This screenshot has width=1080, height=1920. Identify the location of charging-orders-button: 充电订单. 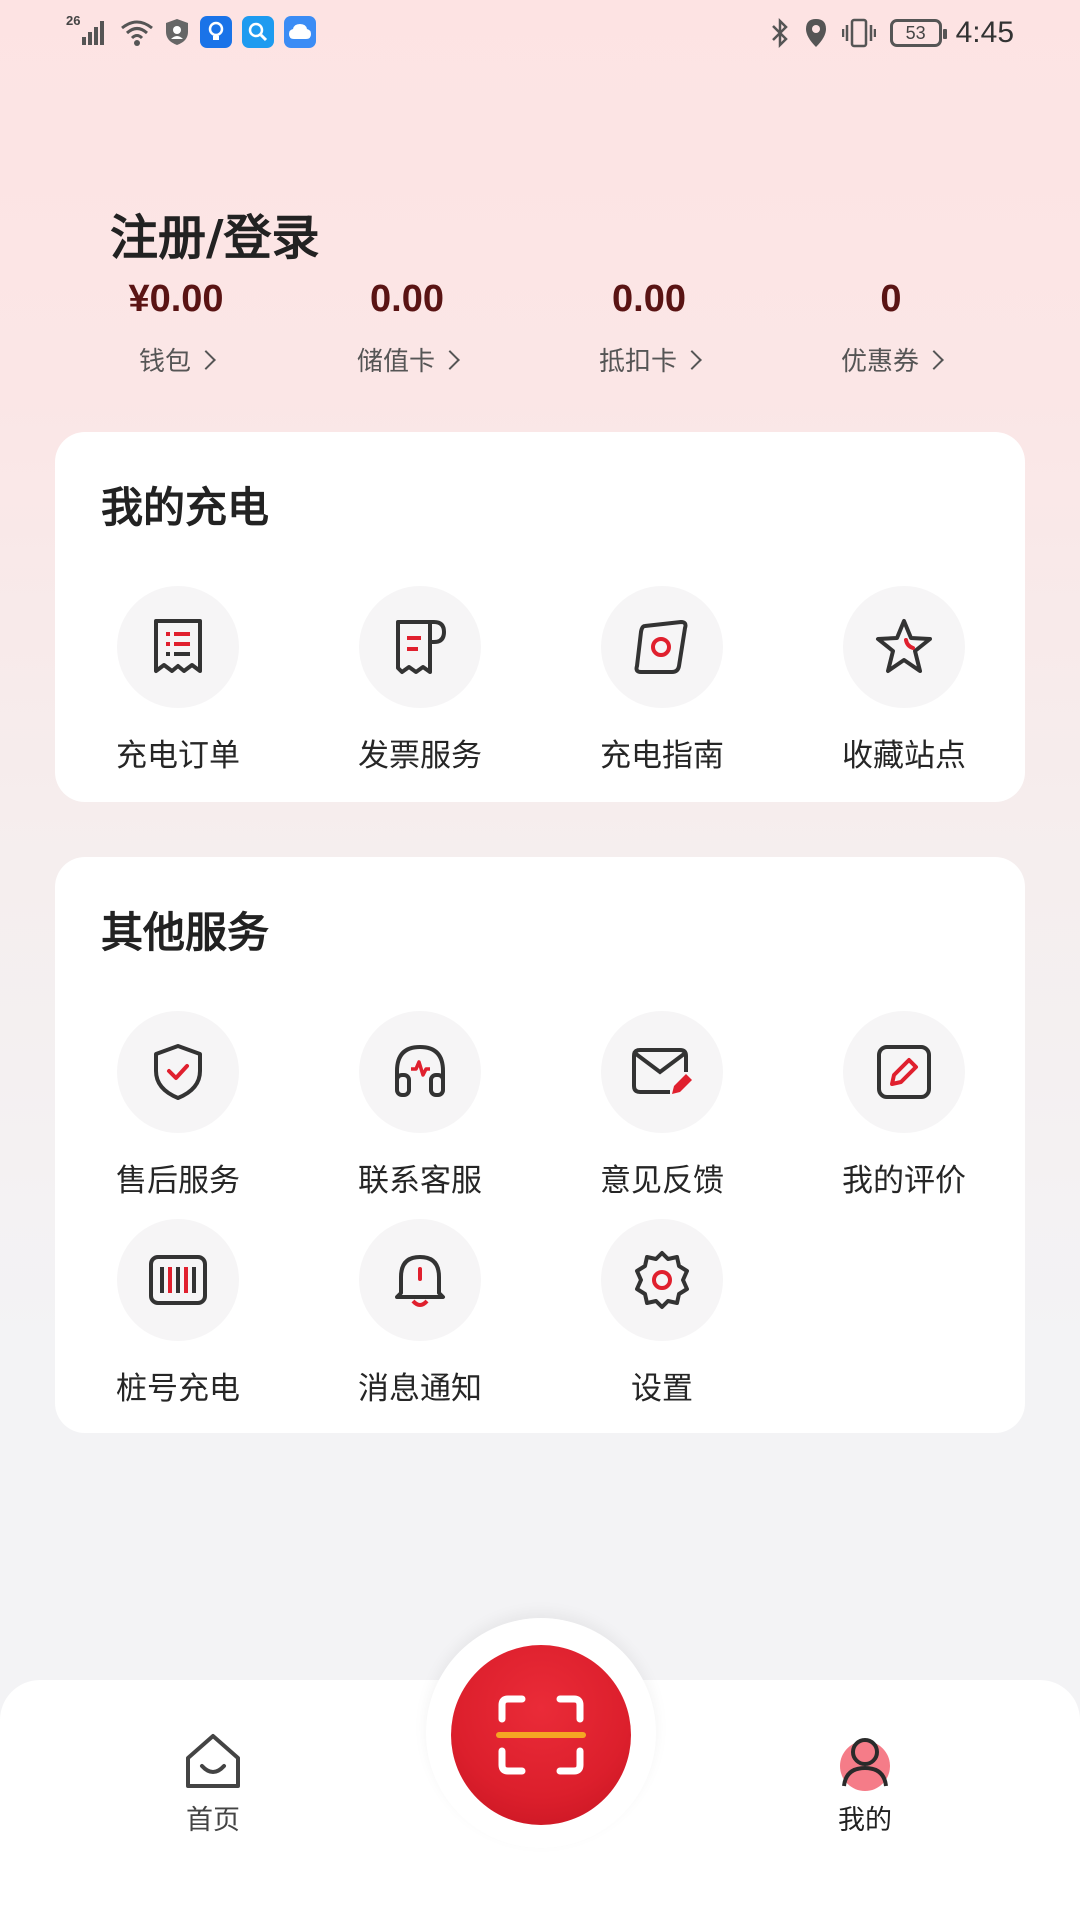
(178, 680).